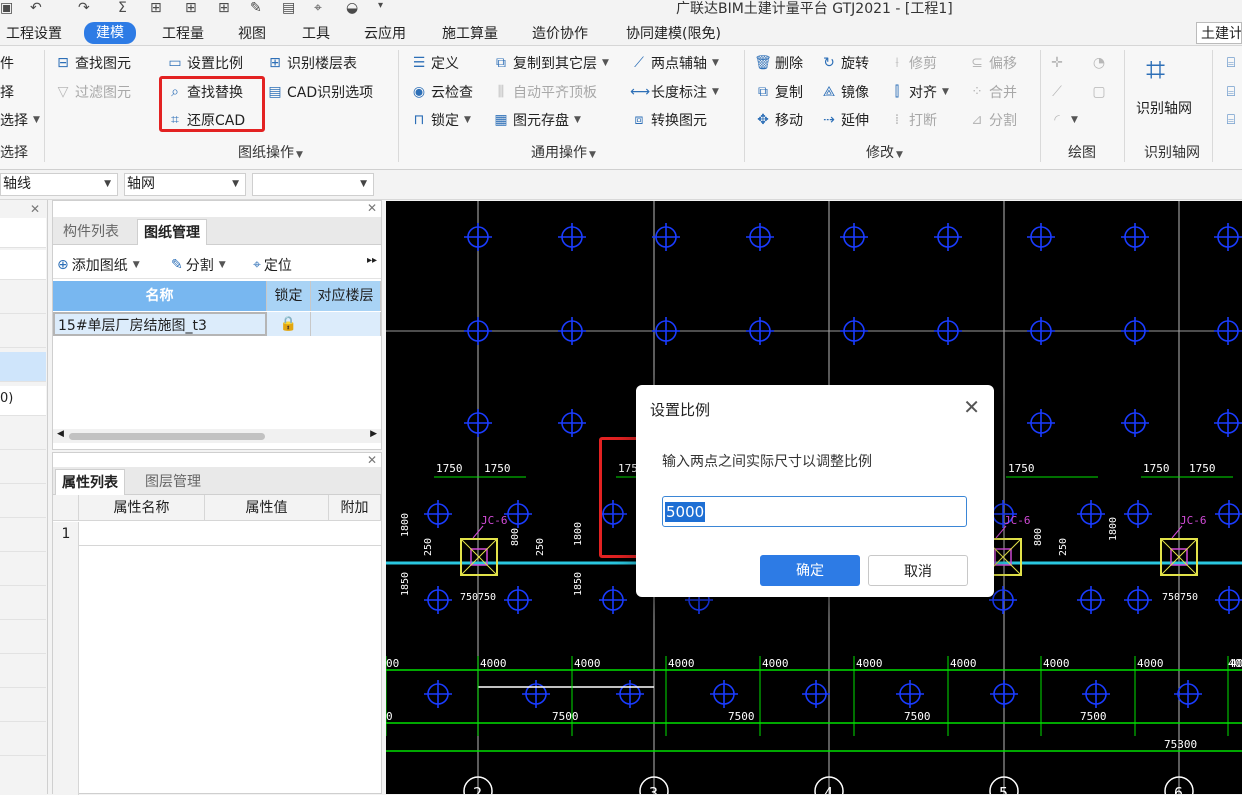 The image size is (1242, 795). What do you see at coordinates (319, 92) in the screenshot?
I see `cad-options-button: ▤ CAD识别选项` at bounding box center [319, 92].